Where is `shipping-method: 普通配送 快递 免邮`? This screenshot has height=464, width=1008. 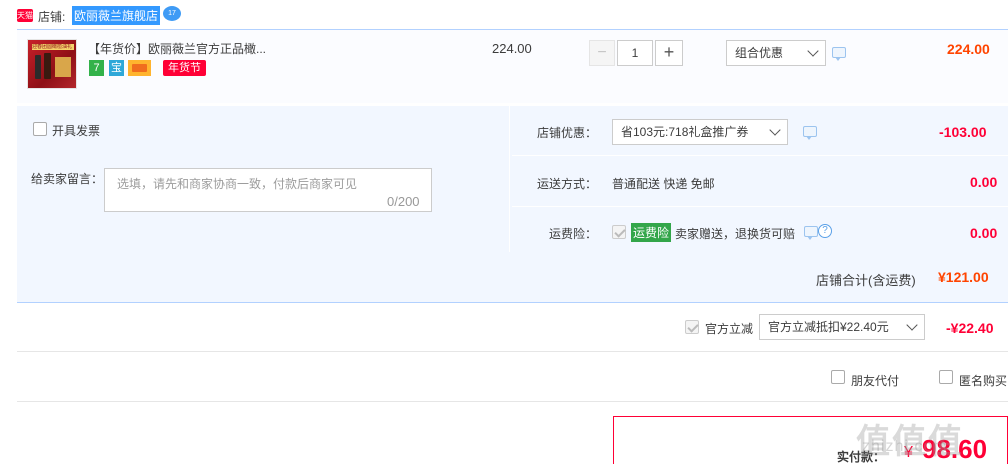 shipping-method: 普通配送 快递 免邮 is located at coordinates (663, 184).